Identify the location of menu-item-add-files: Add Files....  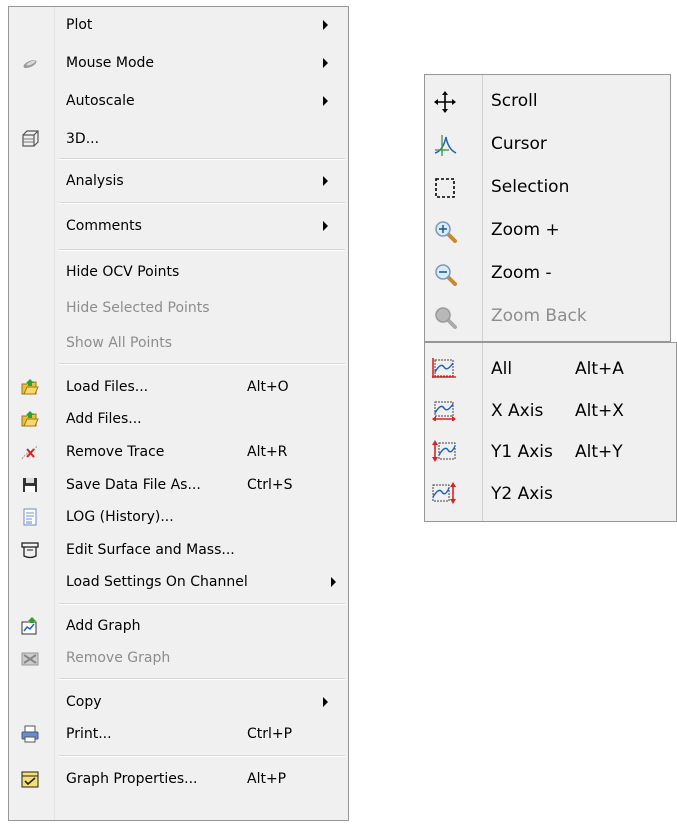
(178, 419).